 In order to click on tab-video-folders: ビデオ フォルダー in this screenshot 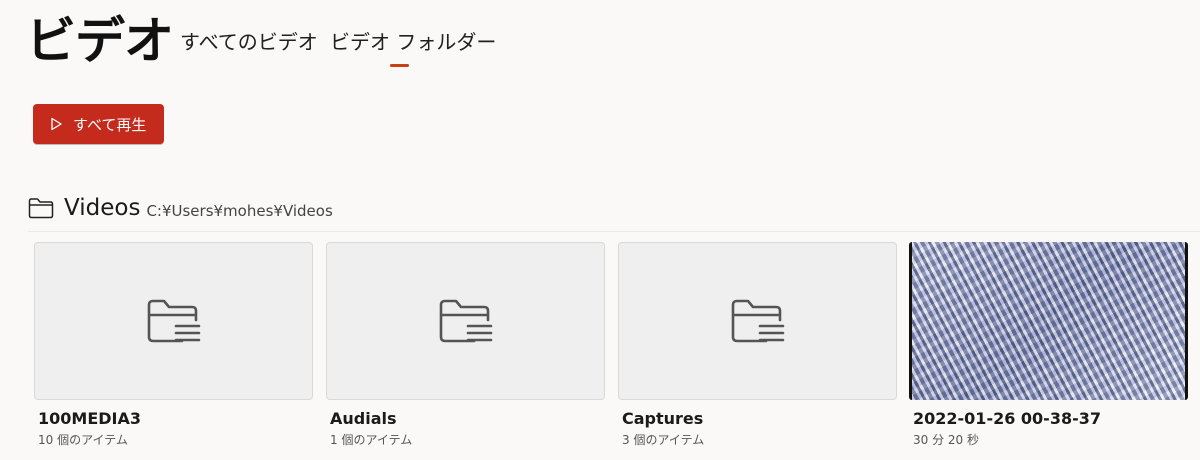, I will do `click(413, 42)`.